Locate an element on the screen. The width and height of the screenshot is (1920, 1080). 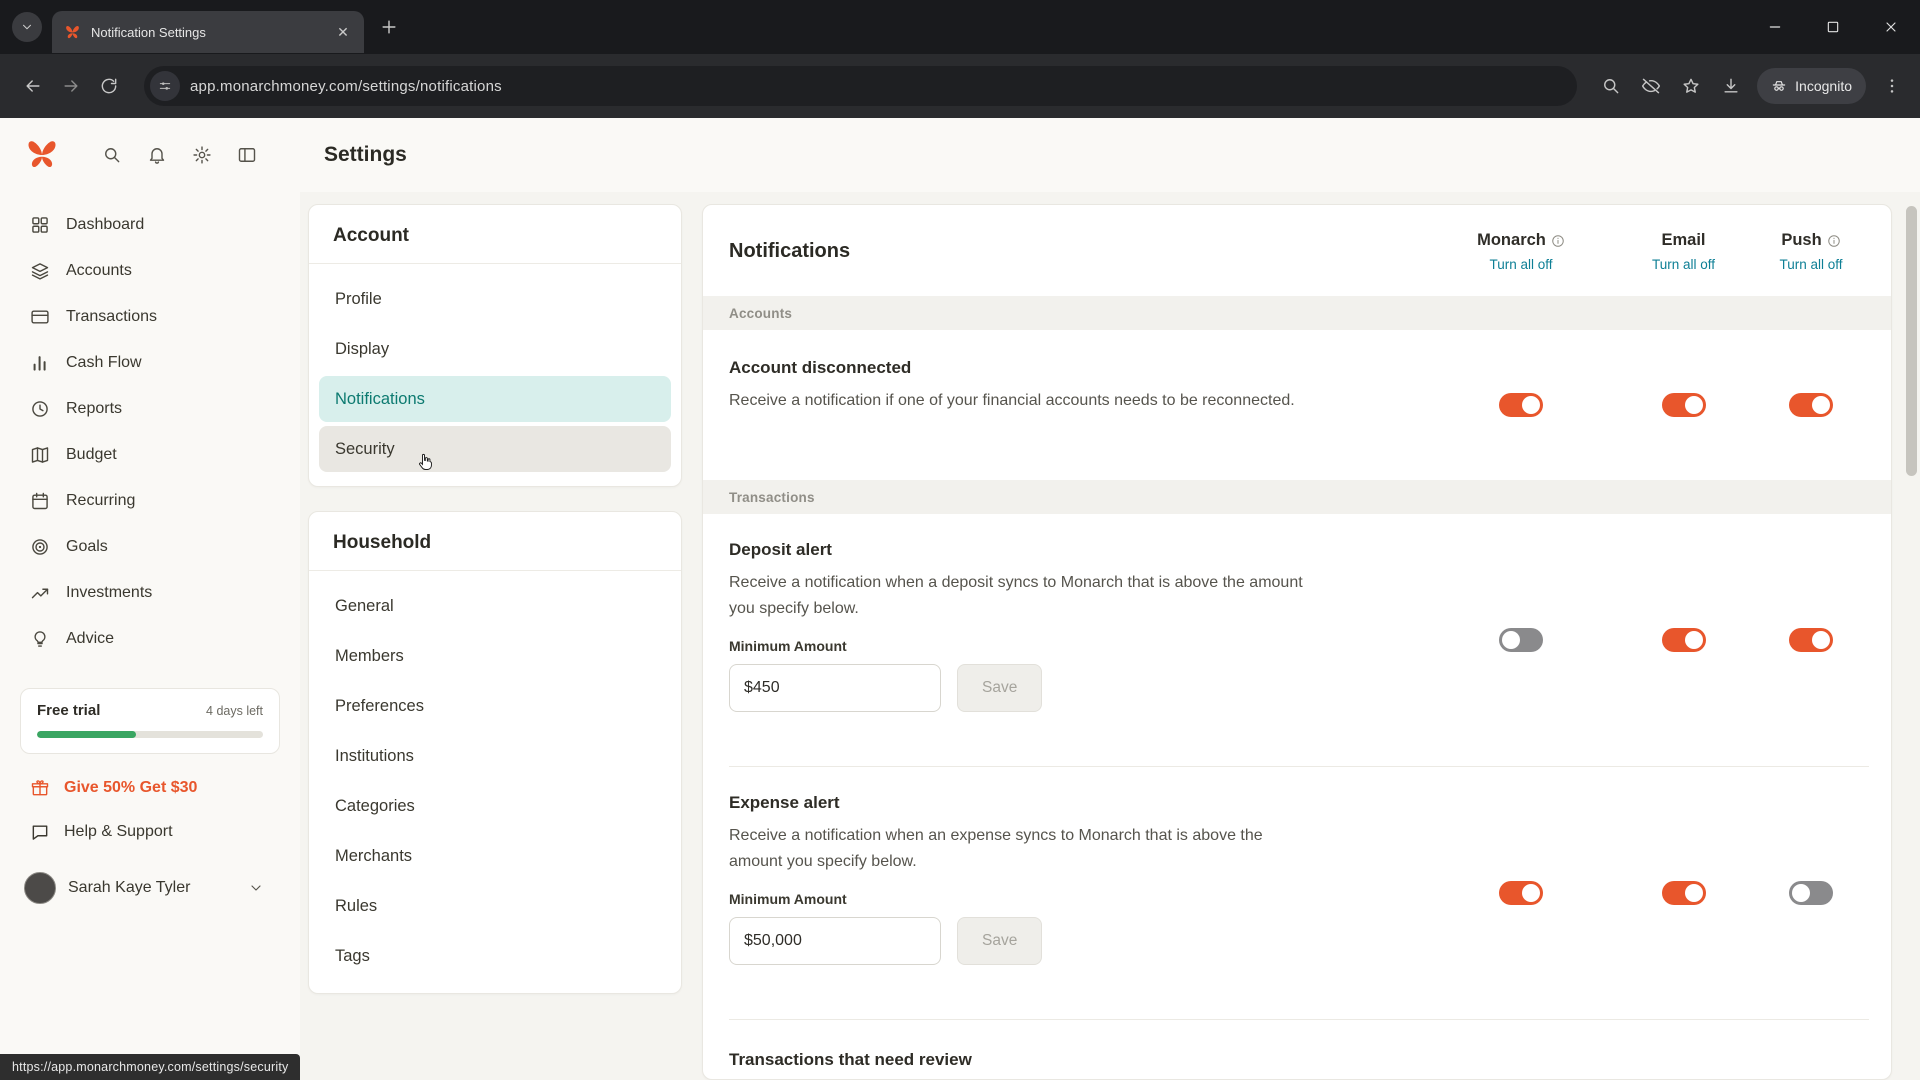
settings-nav-preferences: Preferences is located at coordinates (495, 706).